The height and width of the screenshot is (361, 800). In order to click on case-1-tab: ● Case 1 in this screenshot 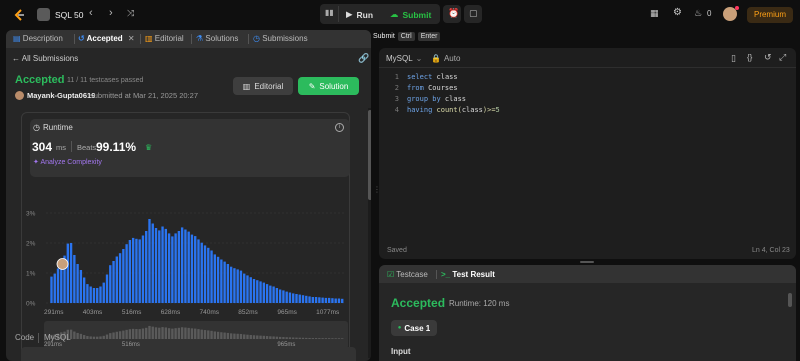, I will do `click(414, 328)`.